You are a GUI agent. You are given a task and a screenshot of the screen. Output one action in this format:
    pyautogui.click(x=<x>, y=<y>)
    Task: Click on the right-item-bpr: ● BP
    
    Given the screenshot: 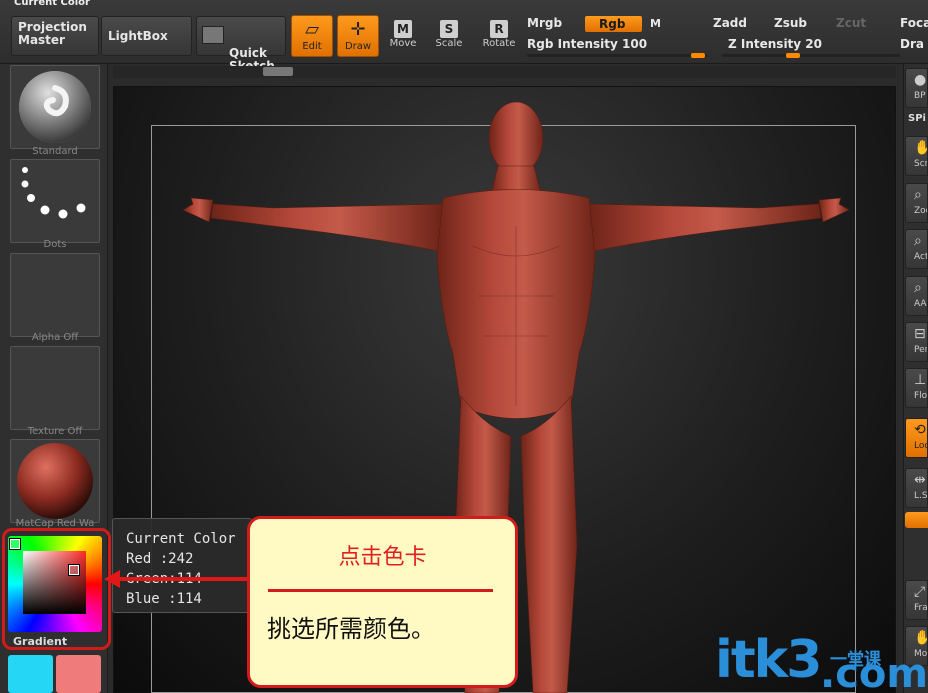 What is the action you would take?
    pyautogui.click(x=916, y=88)
    